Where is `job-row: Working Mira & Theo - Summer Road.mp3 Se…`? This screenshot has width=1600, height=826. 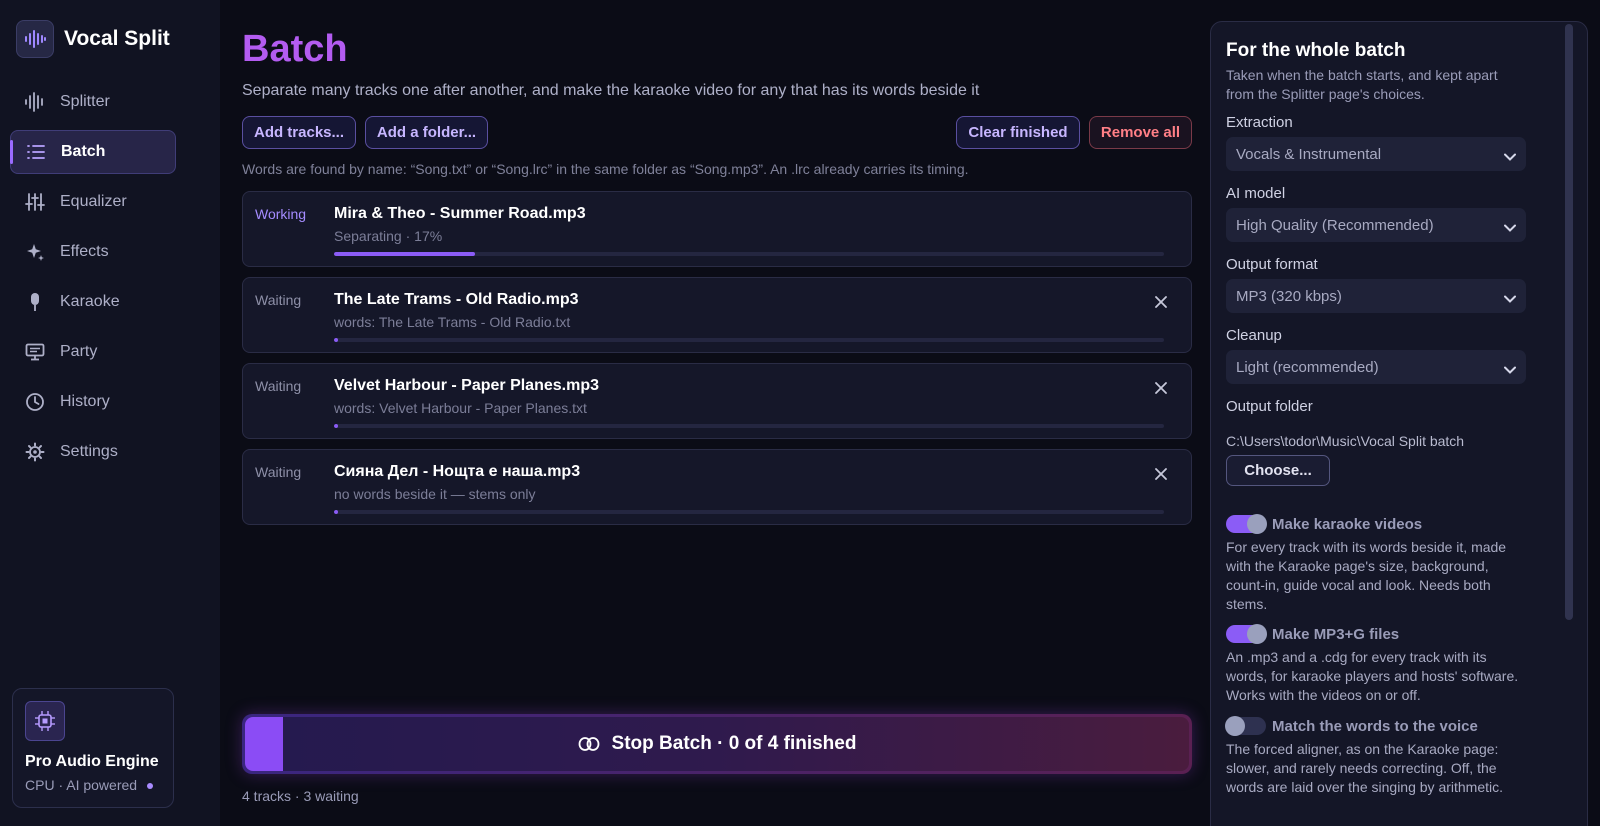 job-row: Working Mira & Theo - Summer Road.mp3 Se… is located at coordinates (717, 229).